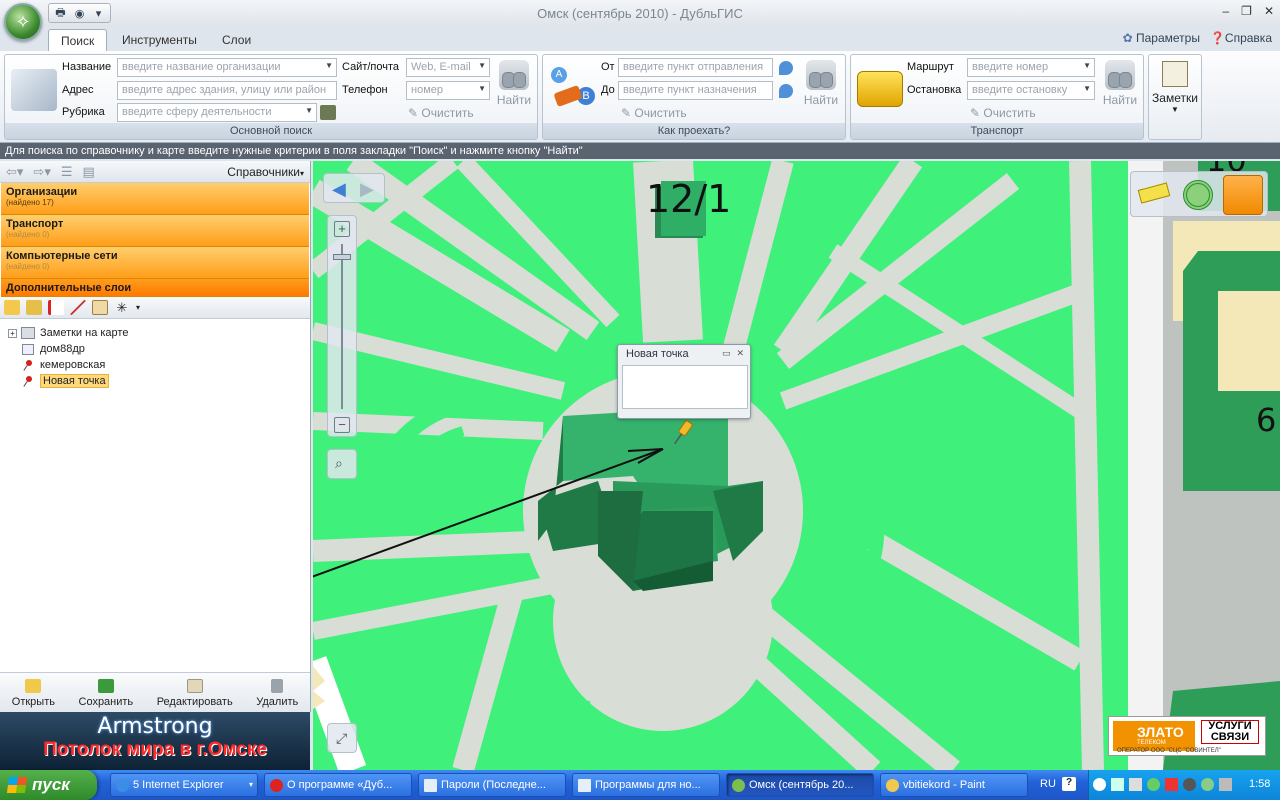 This screenshot has height=800, width=1280. Describe the element at coordinates (78, 307) in the screenshot. I see `line-icon` at that location.